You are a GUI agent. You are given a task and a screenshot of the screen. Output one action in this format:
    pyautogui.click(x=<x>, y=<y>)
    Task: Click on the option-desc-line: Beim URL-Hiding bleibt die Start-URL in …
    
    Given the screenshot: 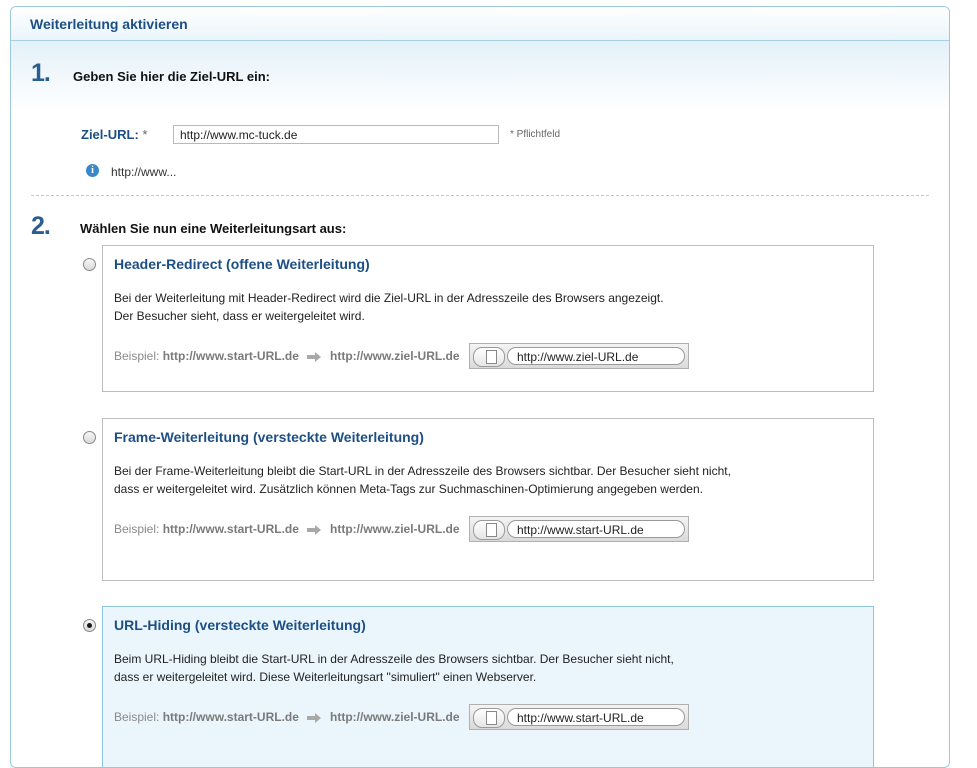 What is the action you would take?
    pyautogui.click(x=394, y=659)
    